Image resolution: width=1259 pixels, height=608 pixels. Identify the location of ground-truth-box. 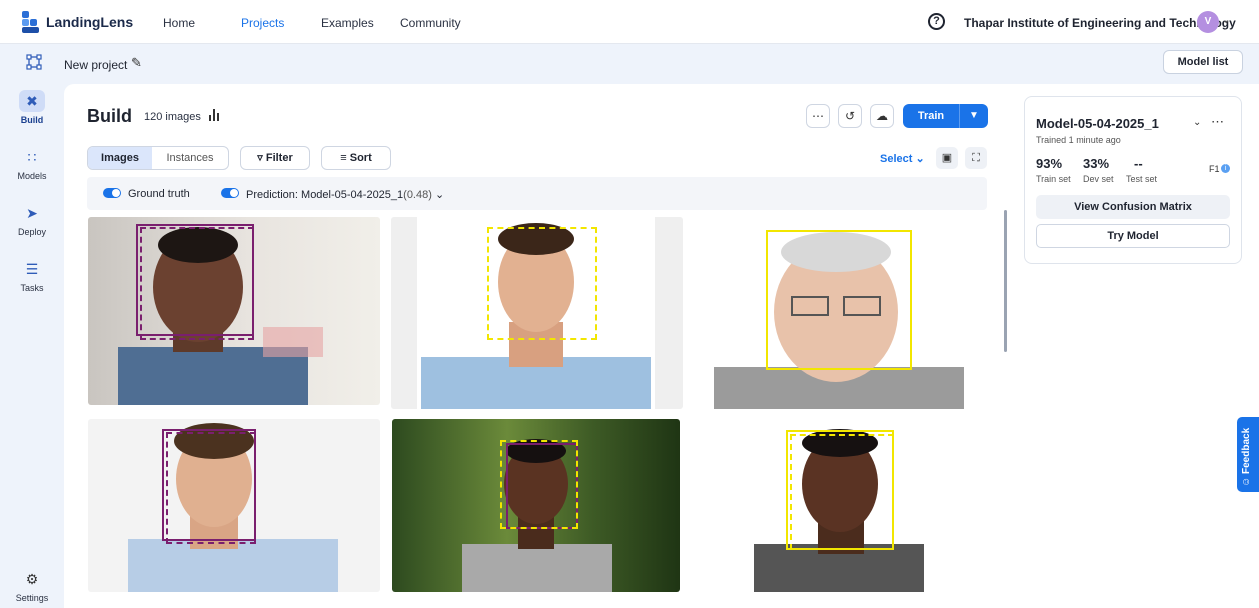
(839, 300).